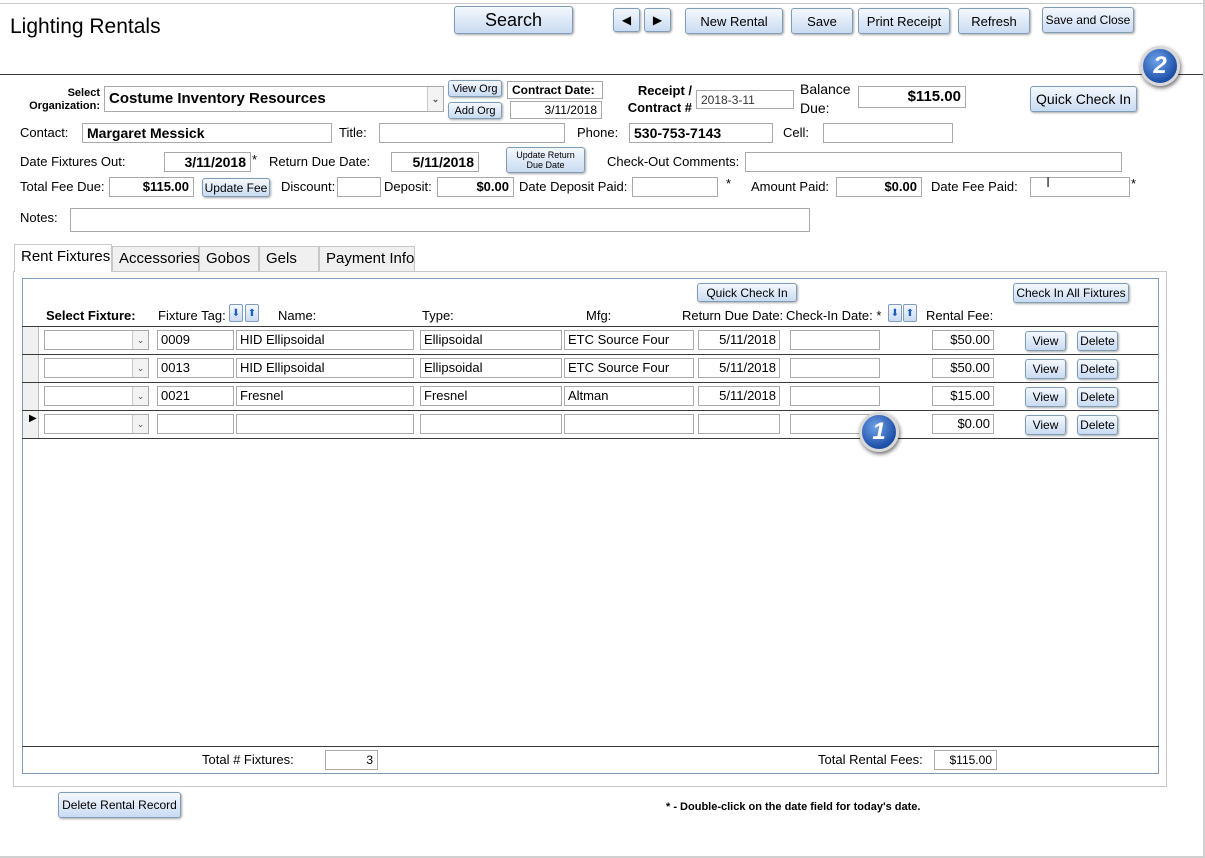 The height and width of the screenshot is (858, 1205). I want to click on check-in-all-fixtures-button: Check In All Fixtures, so click(1071, 293).